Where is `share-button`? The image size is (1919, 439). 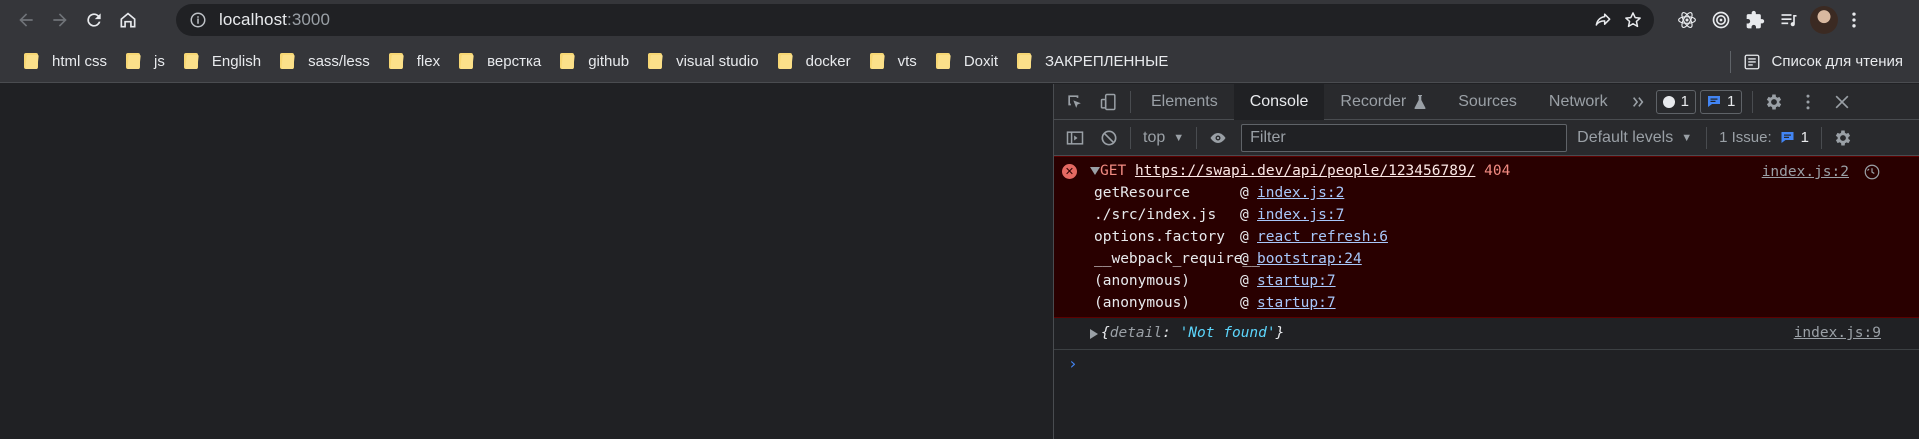 share-button is located at coordinates (1603, 20).